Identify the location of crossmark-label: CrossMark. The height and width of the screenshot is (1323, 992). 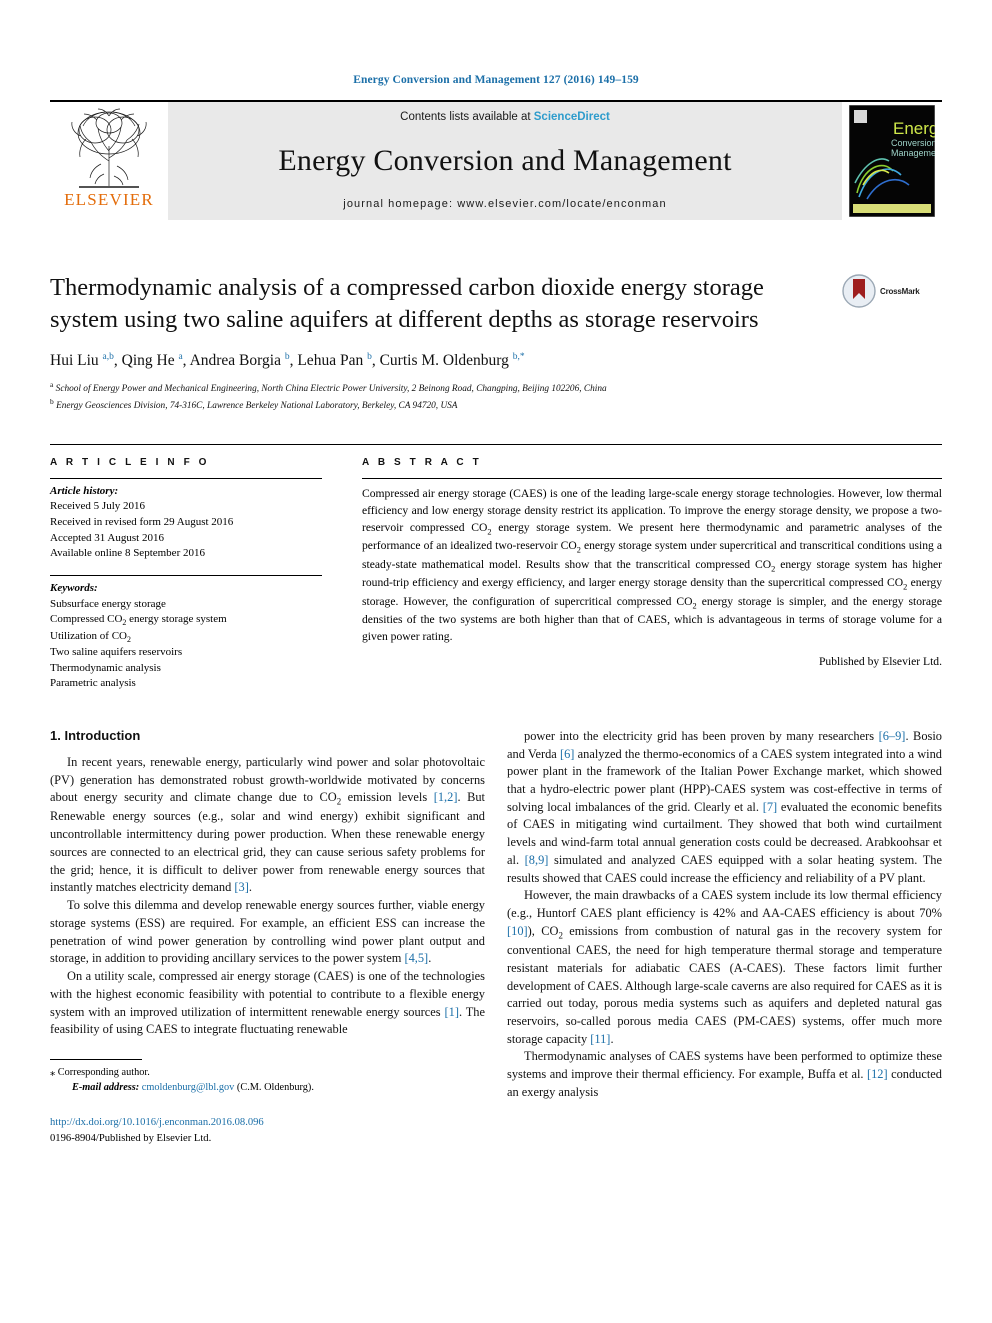
(900, 291).